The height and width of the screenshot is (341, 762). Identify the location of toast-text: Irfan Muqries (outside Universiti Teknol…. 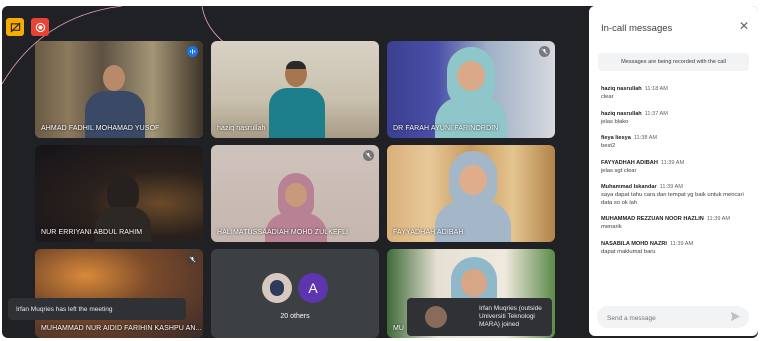
(510, 316).